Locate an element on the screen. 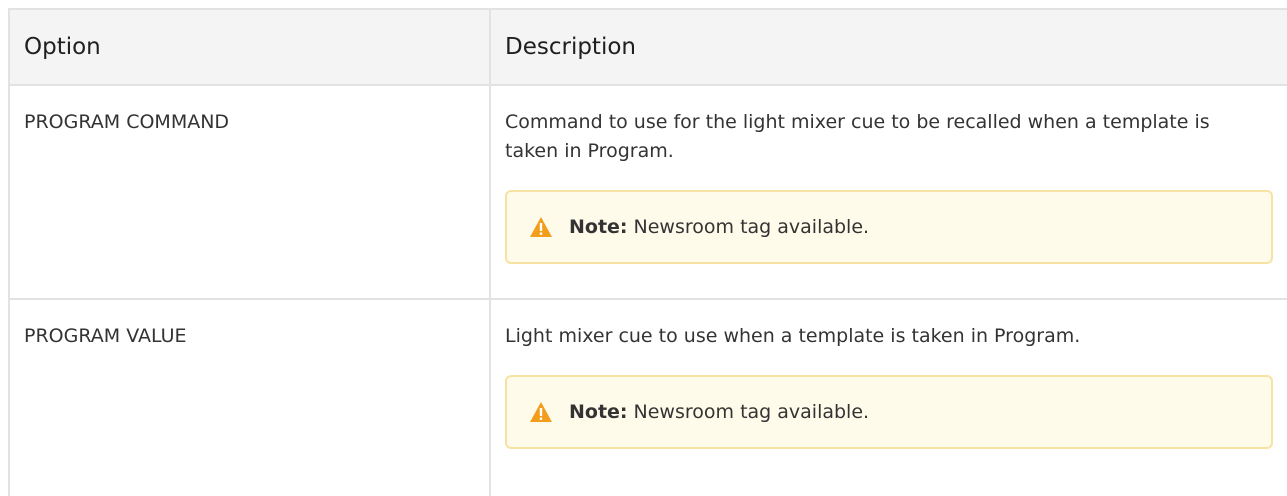  option-name: PROGRAM VALUE is located at coordinates (250, 398).